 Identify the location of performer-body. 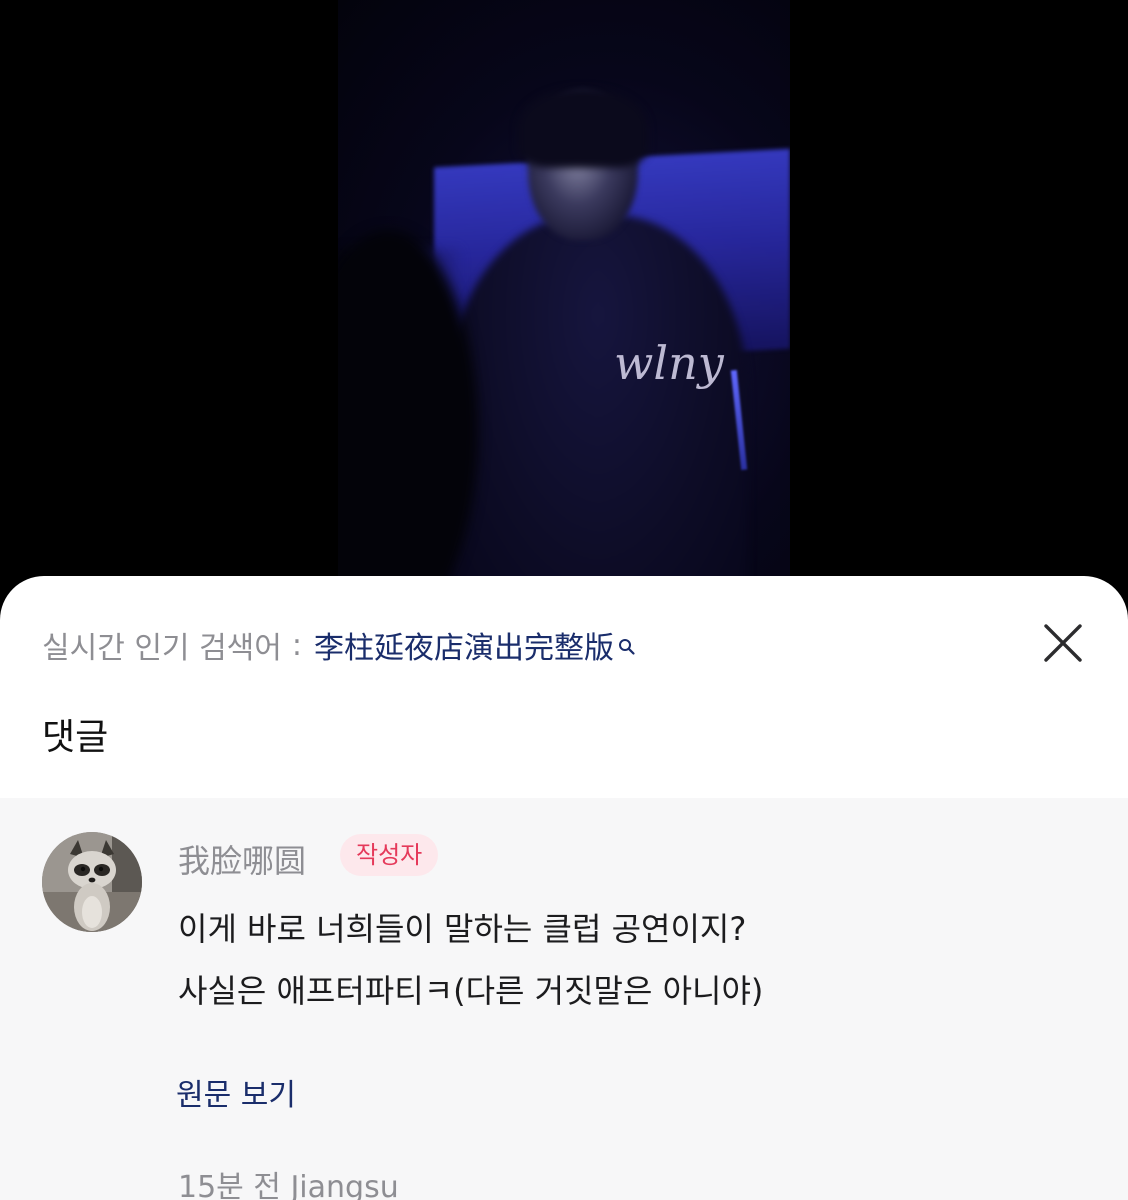
(598, 407).